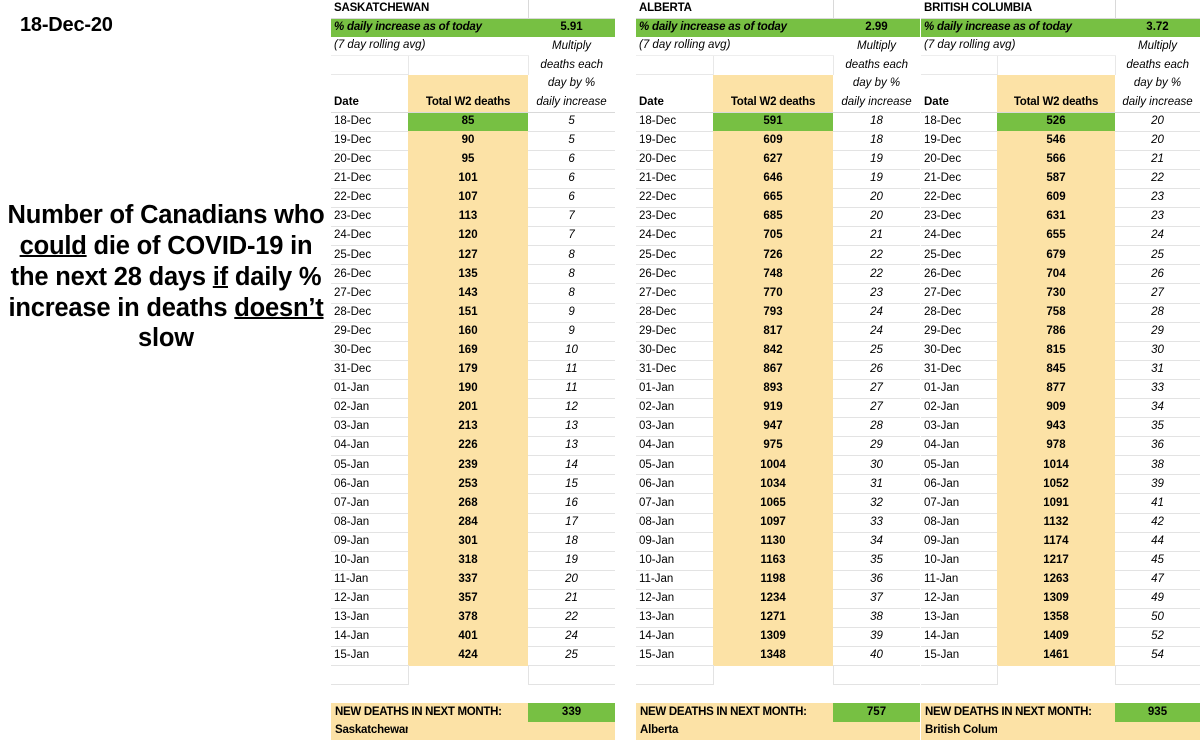  What do you see at coordinates (1157, 580) in the screenshot?
I see `row-daily-increase: 47` at bounding box center [1157, 580].